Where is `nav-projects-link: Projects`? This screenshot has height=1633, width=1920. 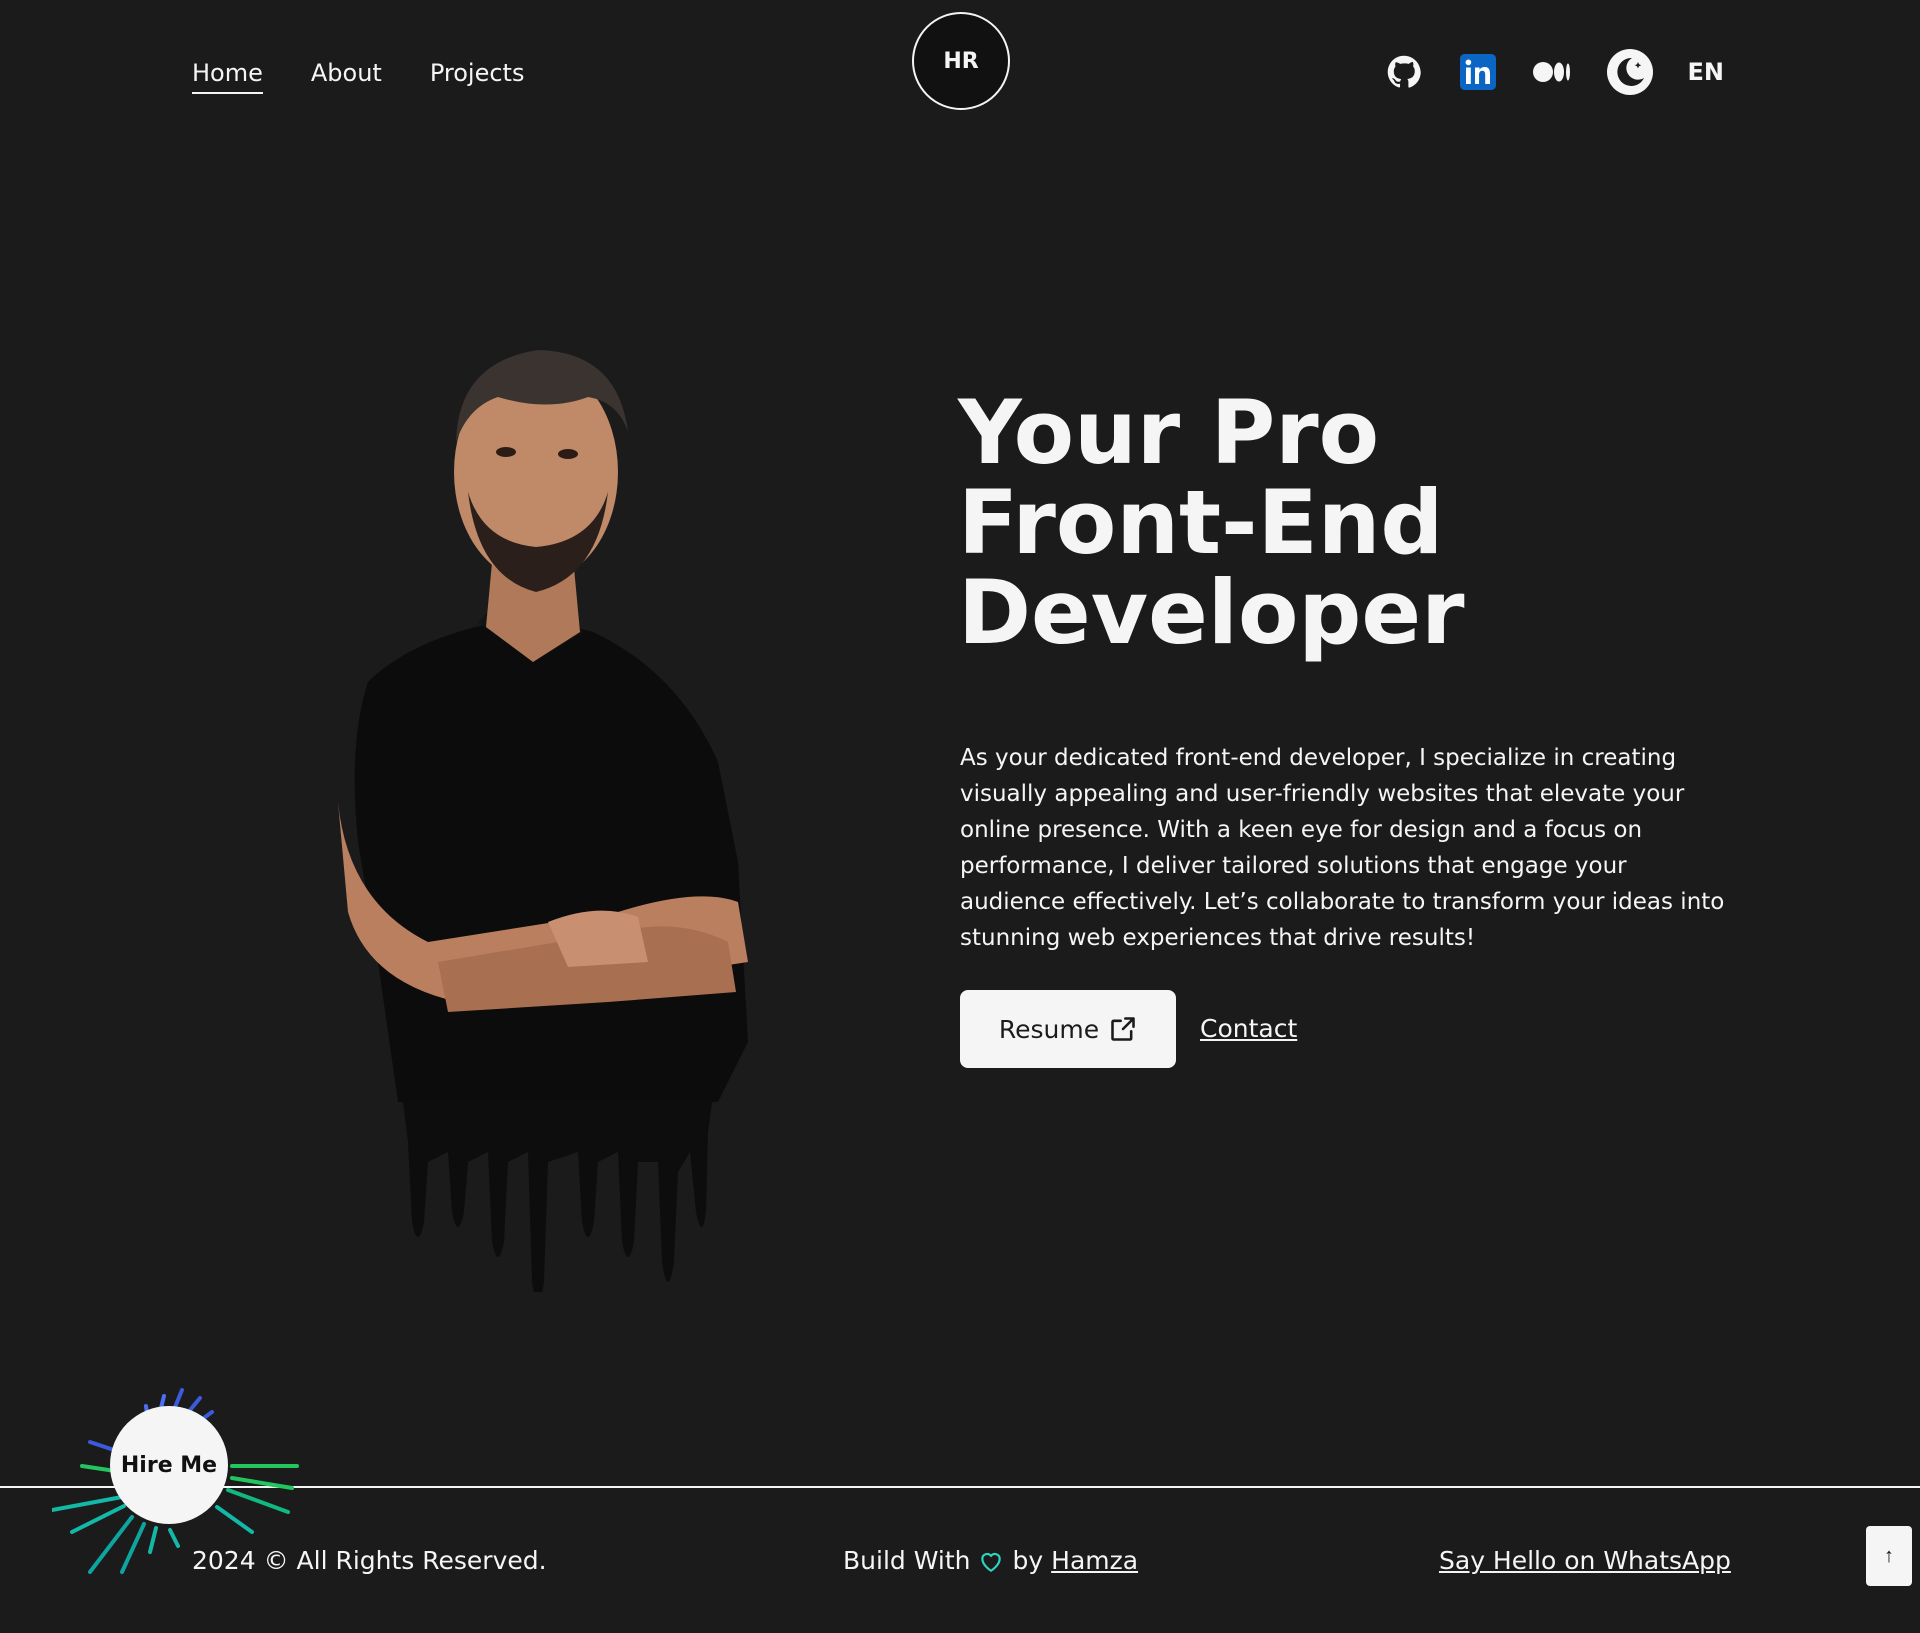
nav-projects-link: Projects is located at coordinates (477, 76).